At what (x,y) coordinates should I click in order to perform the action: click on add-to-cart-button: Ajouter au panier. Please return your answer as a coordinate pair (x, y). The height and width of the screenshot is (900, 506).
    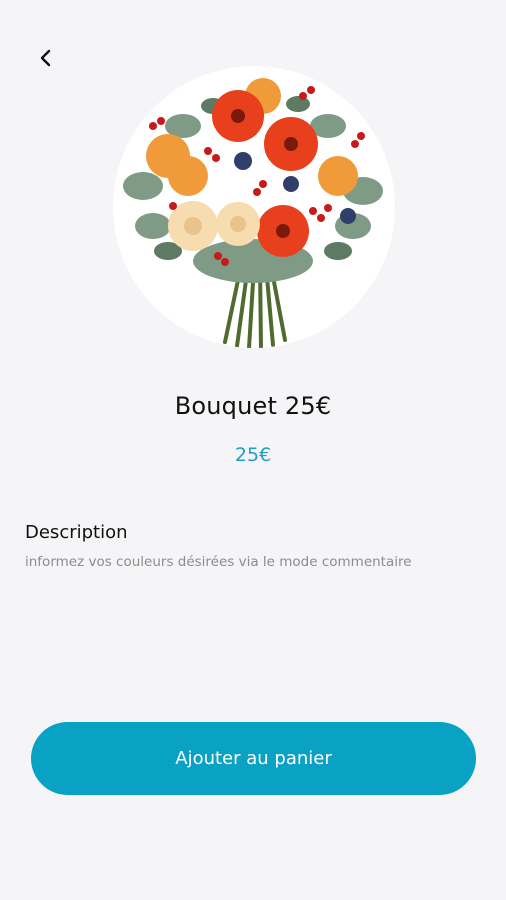
    Looking at the image, I should click on (253, 758).